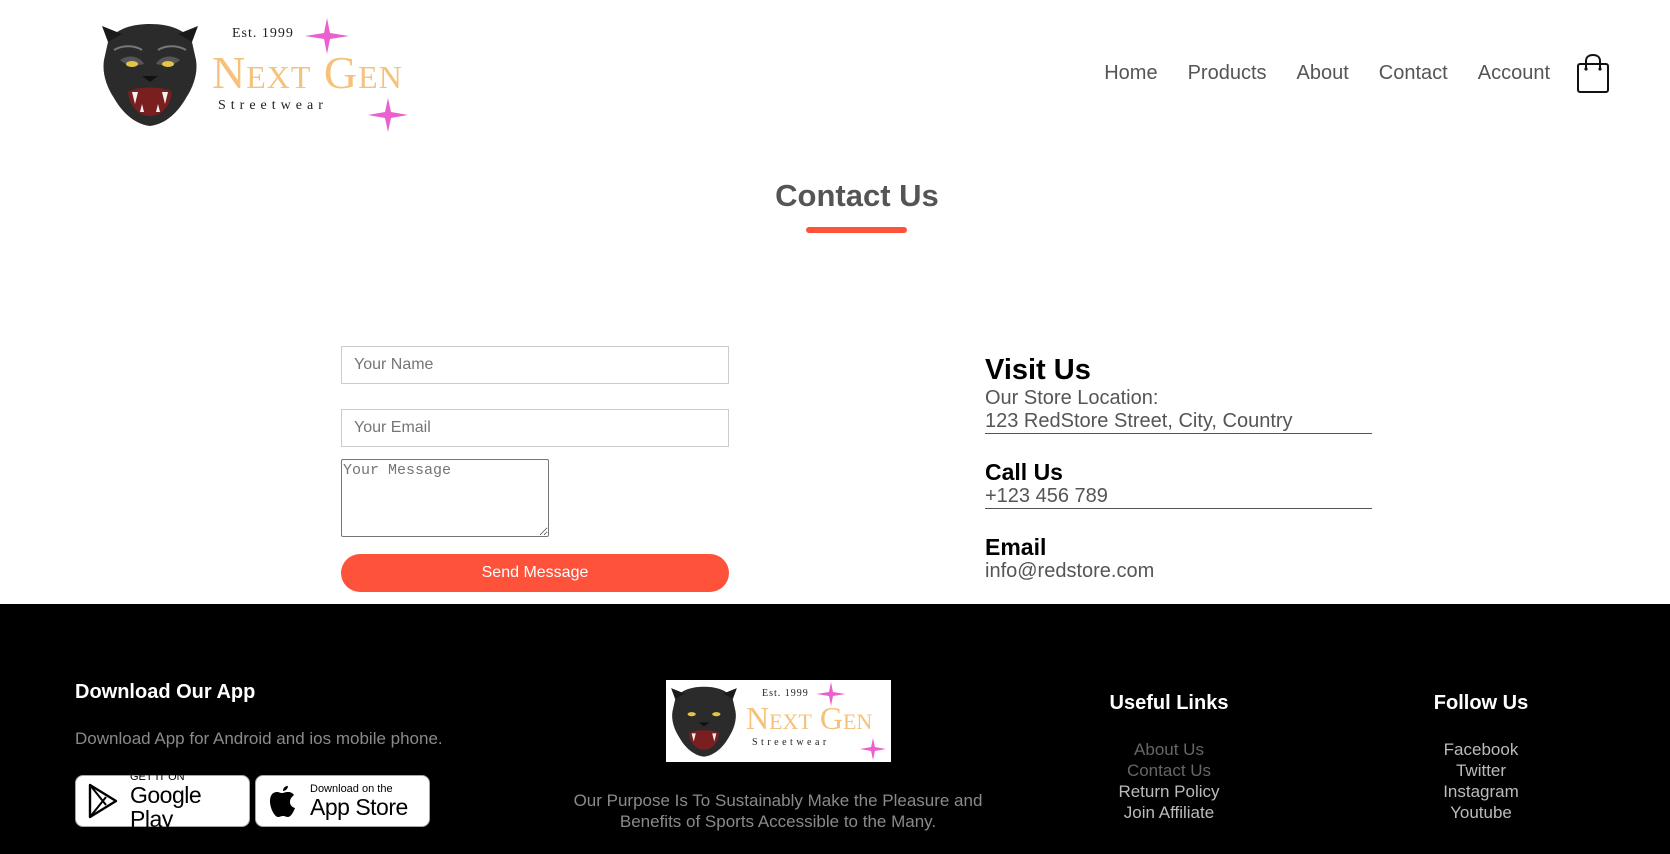 Image resolution: width=1670 pixels, height=854 pixels. What do you see at coordinates (535, 365) in the screenshot?
I see `name-input` at bounding box center [535, 365].